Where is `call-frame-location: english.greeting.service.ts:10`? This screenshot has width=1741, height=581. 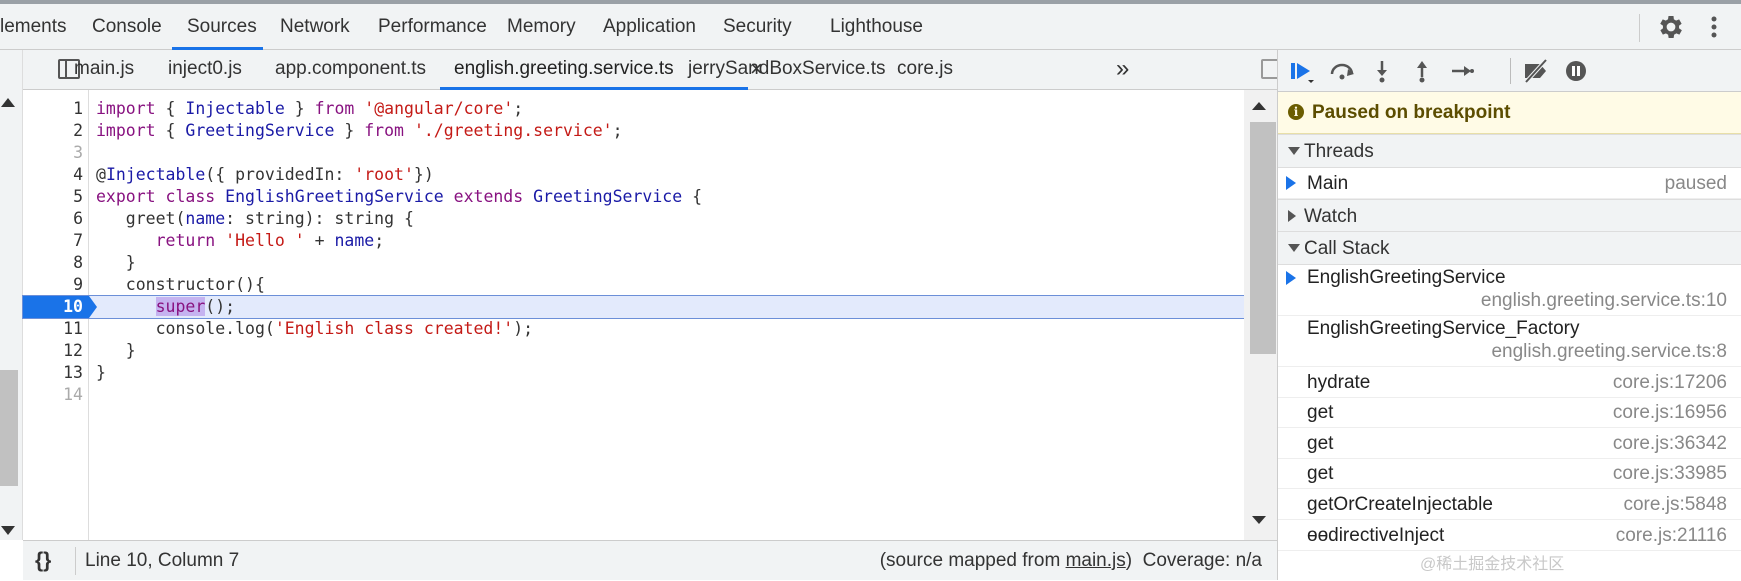
call-frame-location: english.greeting.service.ts:10 is located at coordinates (1604, 301).